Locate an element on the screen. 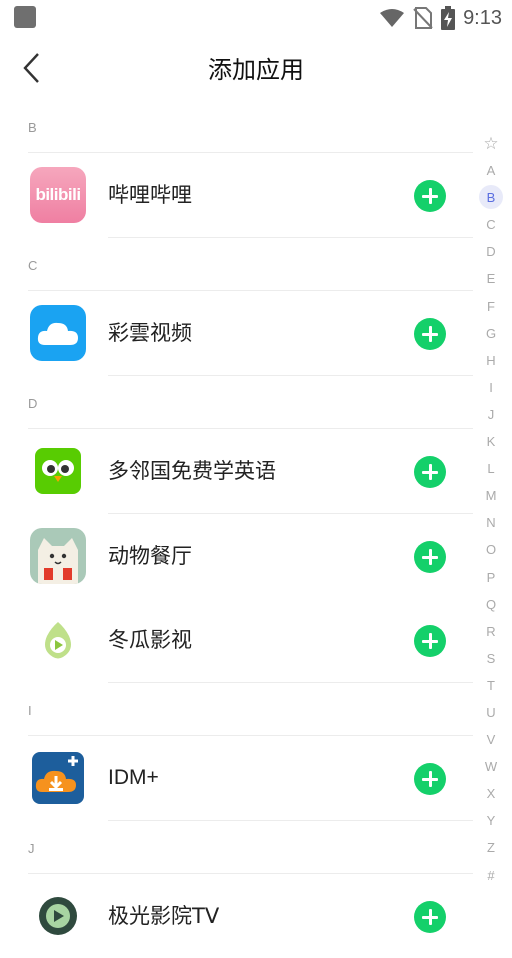  section-header-b: B is located at coordinates (32, 127).